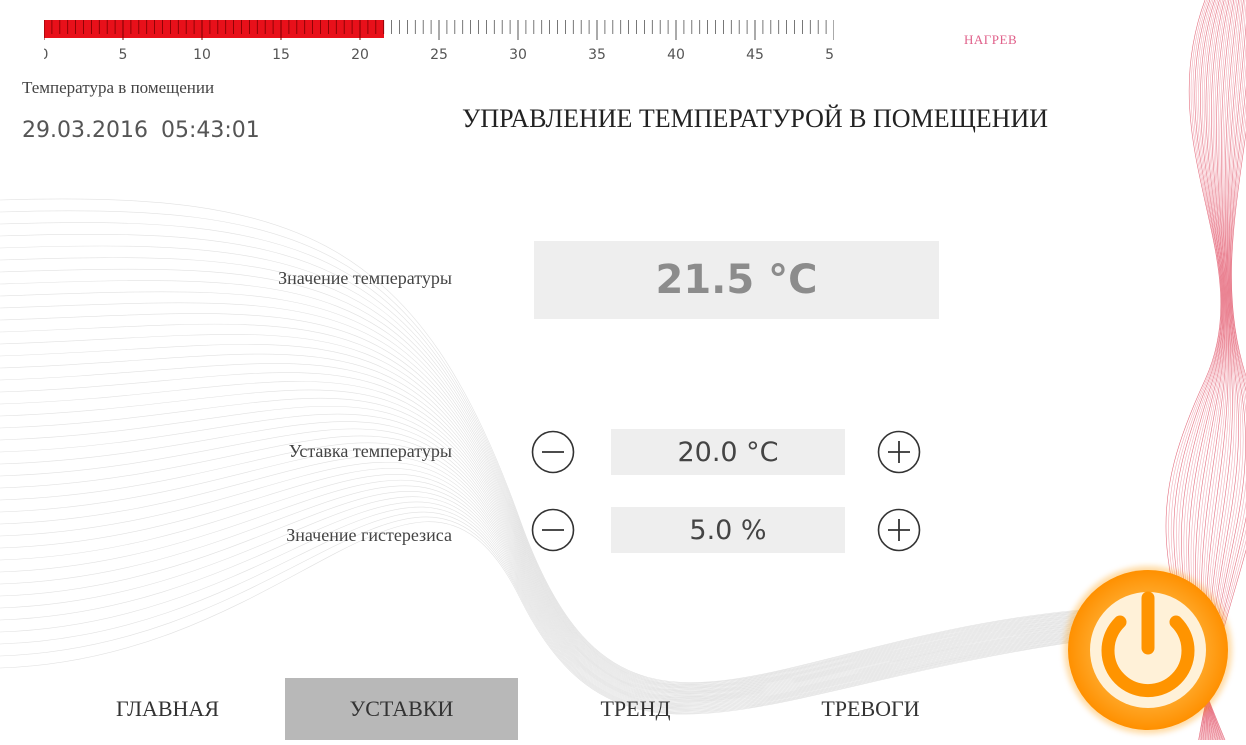 The width and height of the screenshot is (1246, 745). I want to click on bottom-navigation: ГЛАВНАЯ УСТАВКИ ТРЕНД ТРЕВОГИ, so click(530, 709).